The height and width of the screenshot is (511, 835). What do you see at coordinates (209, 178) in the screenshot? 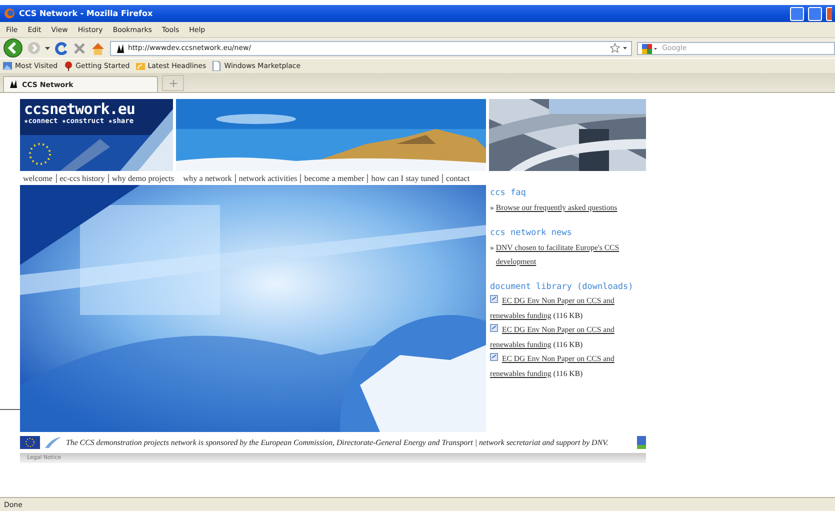
I see `nav-link: why a network` at bounding box center [209, 178].